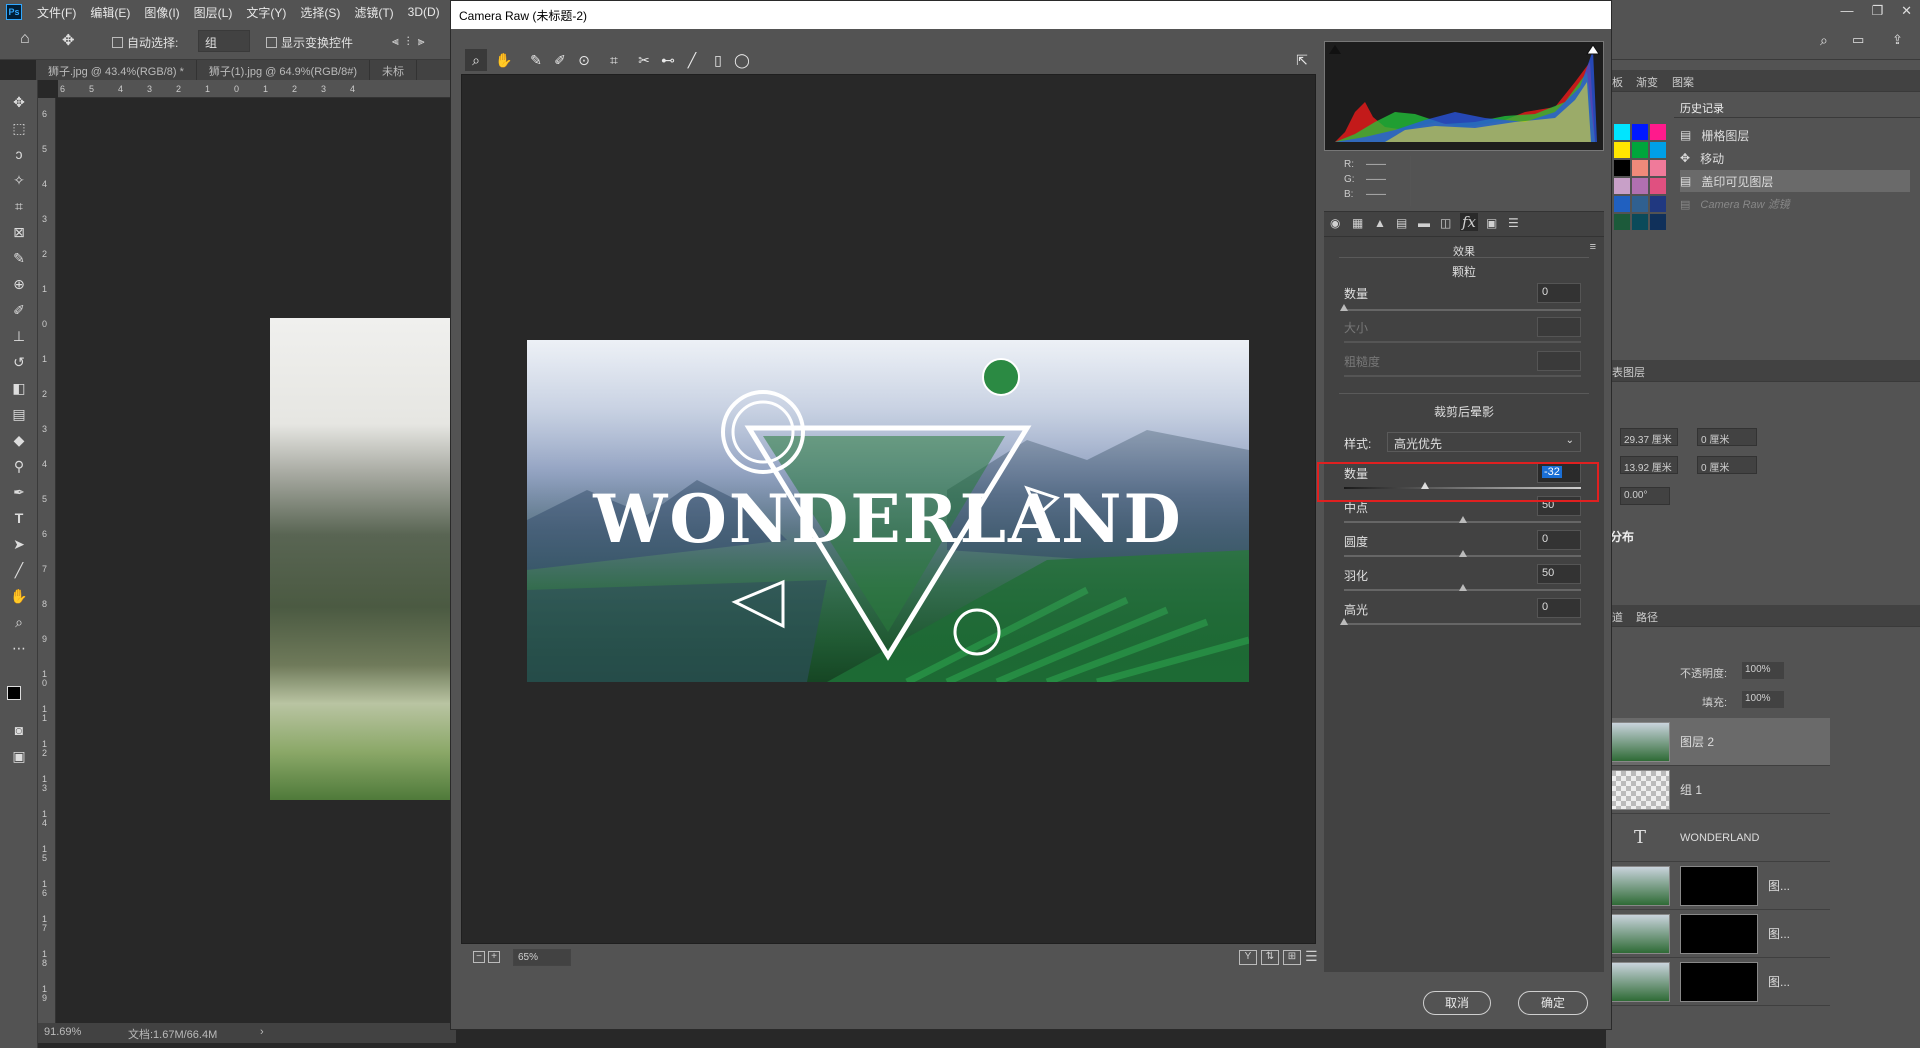  I want to click on lens-tab-icon: ◫, so click(1445, 223).